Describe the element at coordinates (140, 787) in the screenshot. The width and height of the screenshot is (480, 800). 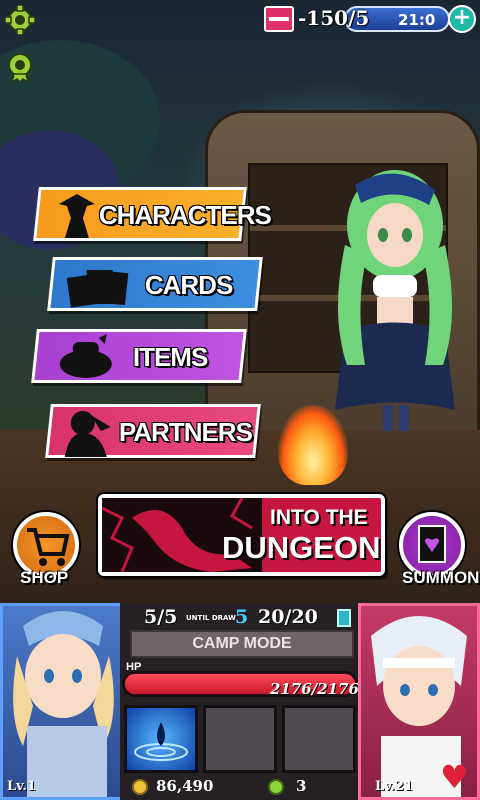
I see `gold-coin-icon` at that location.